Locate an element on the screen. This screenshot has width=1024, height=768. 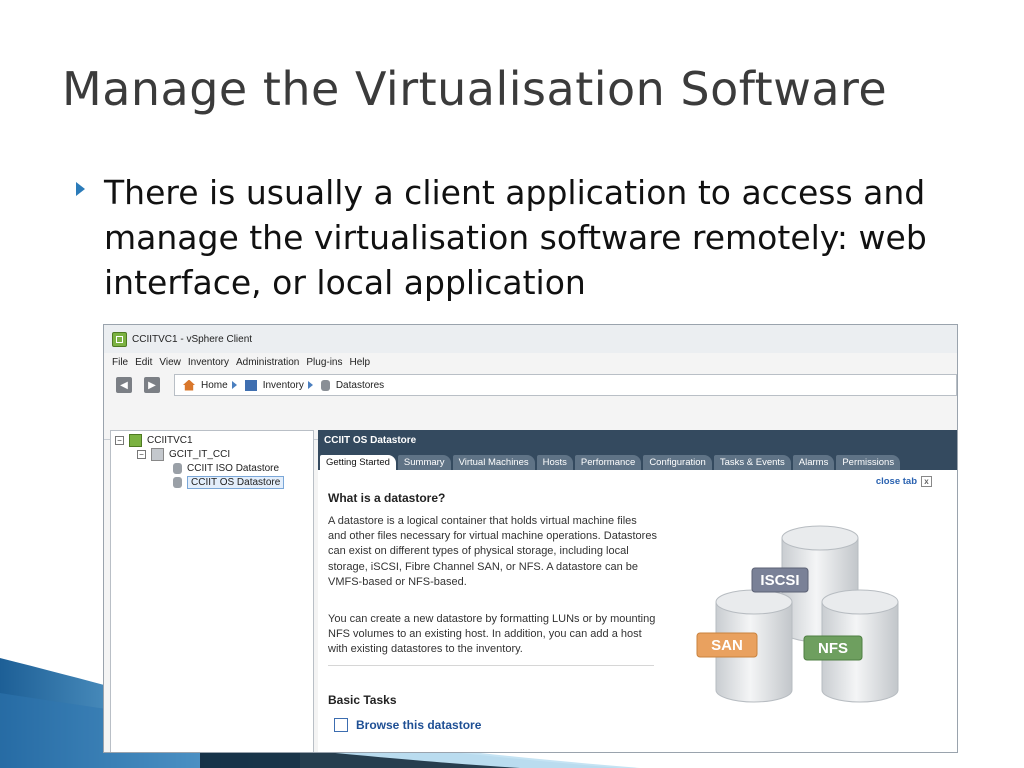
menu-inventory: Inventory is located at coordinates (208, 362).